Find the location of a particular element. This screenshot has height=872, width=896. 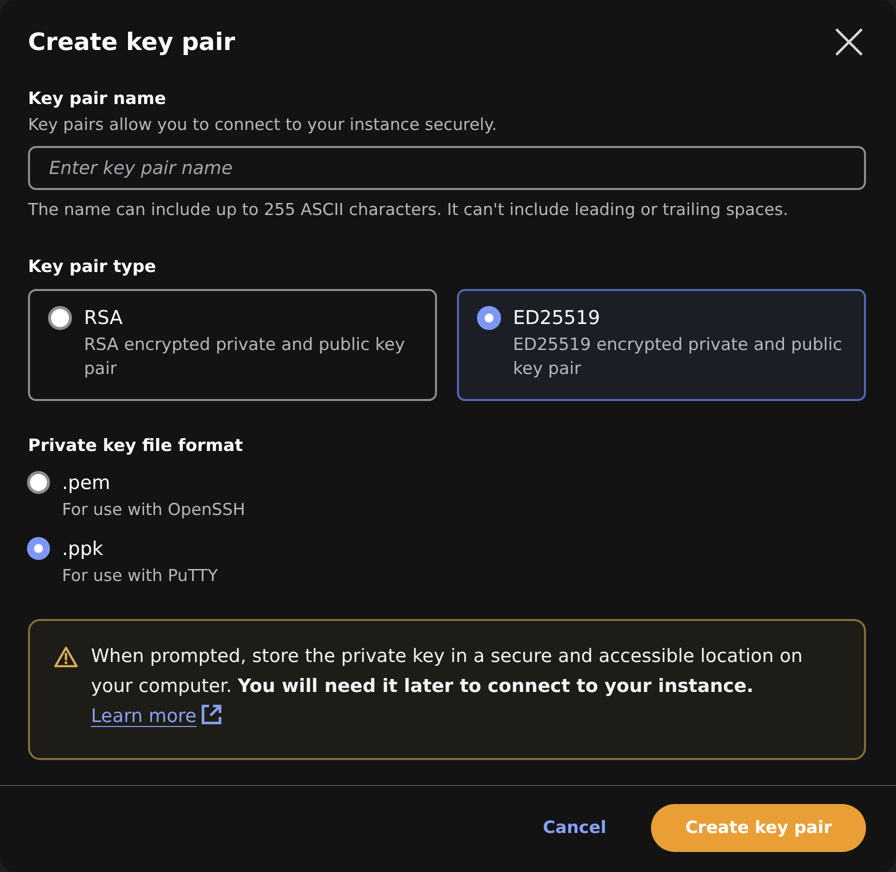

option-description: RSA encrypted private and public key pair is located at coordinates (245, 357).